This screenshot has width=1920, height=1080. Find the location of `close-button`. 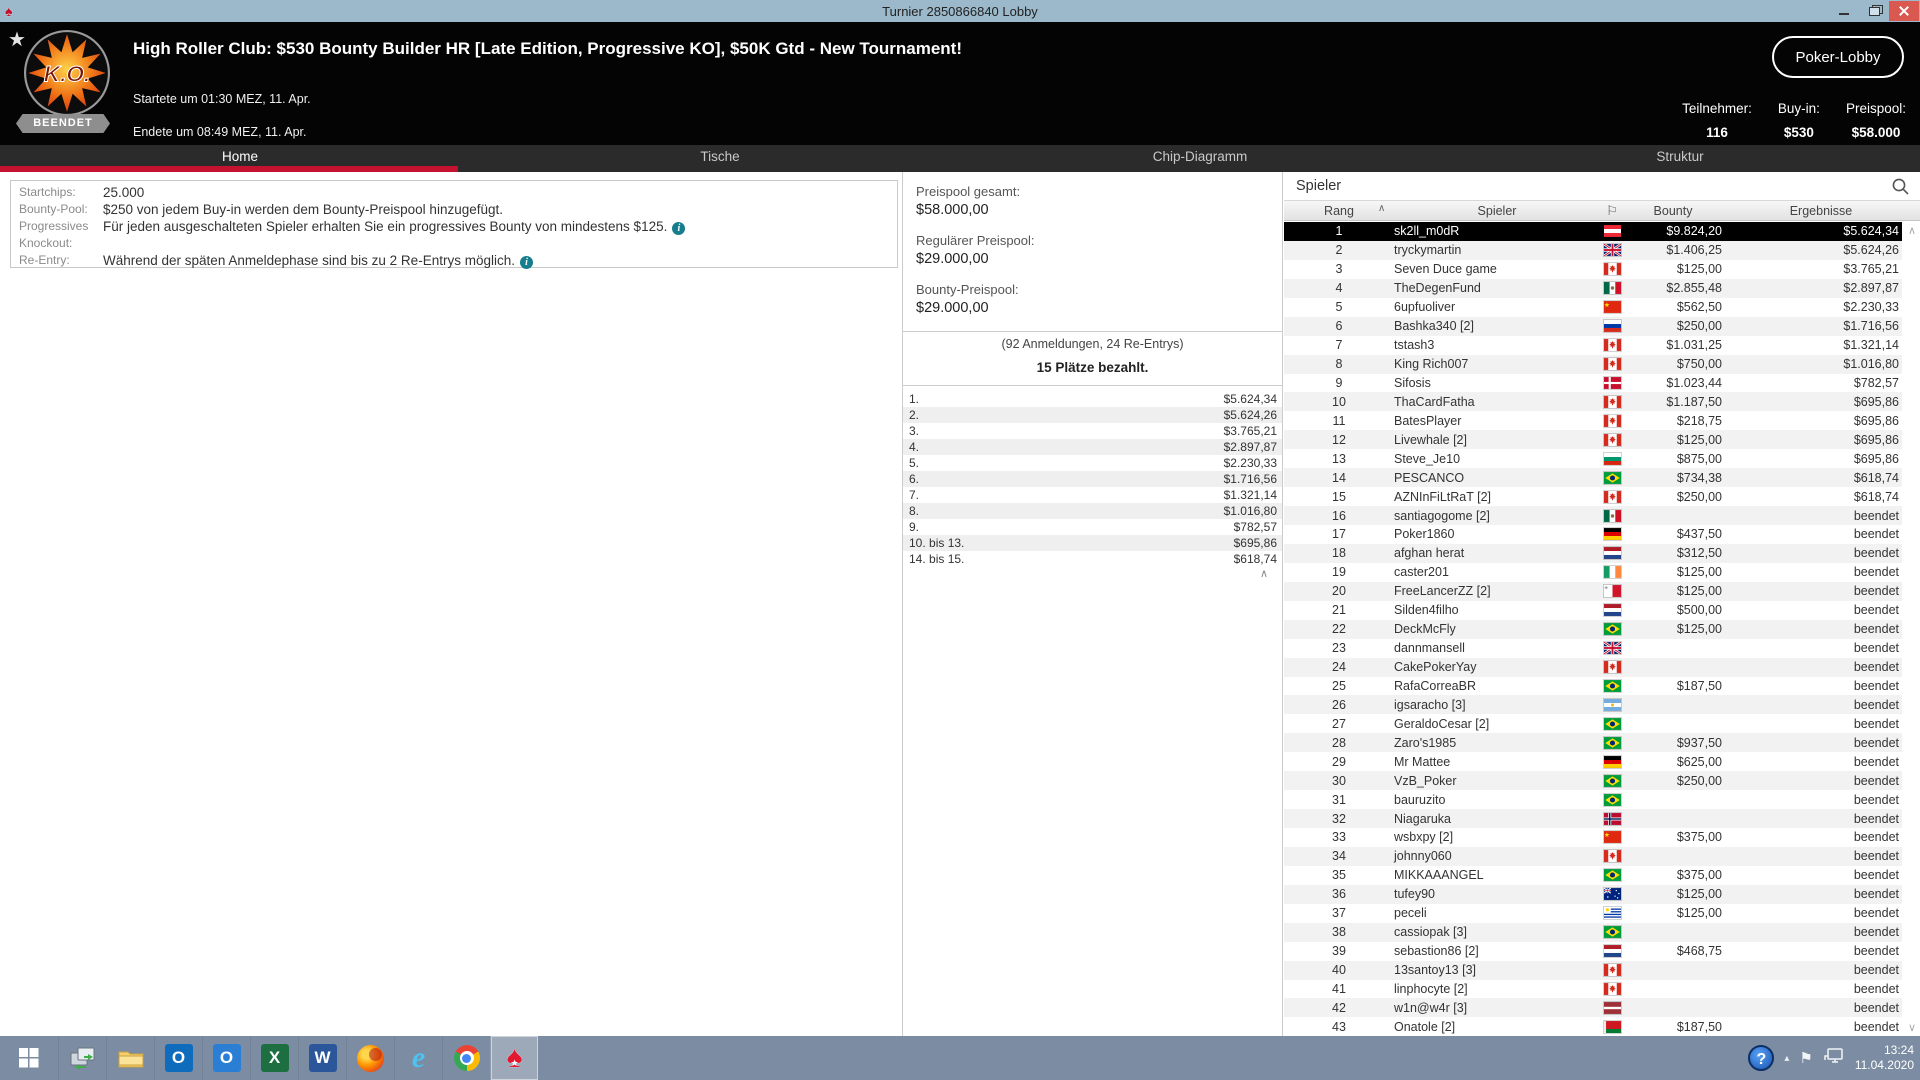

close-button is located at coordinates (1904, 11).